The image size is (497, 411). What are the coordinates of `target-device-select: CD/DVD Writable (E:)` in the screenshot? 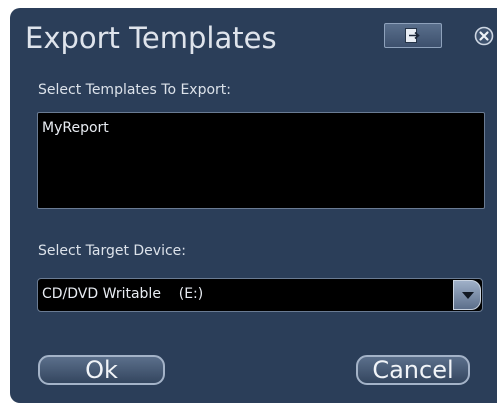 It's located at (260, 295).